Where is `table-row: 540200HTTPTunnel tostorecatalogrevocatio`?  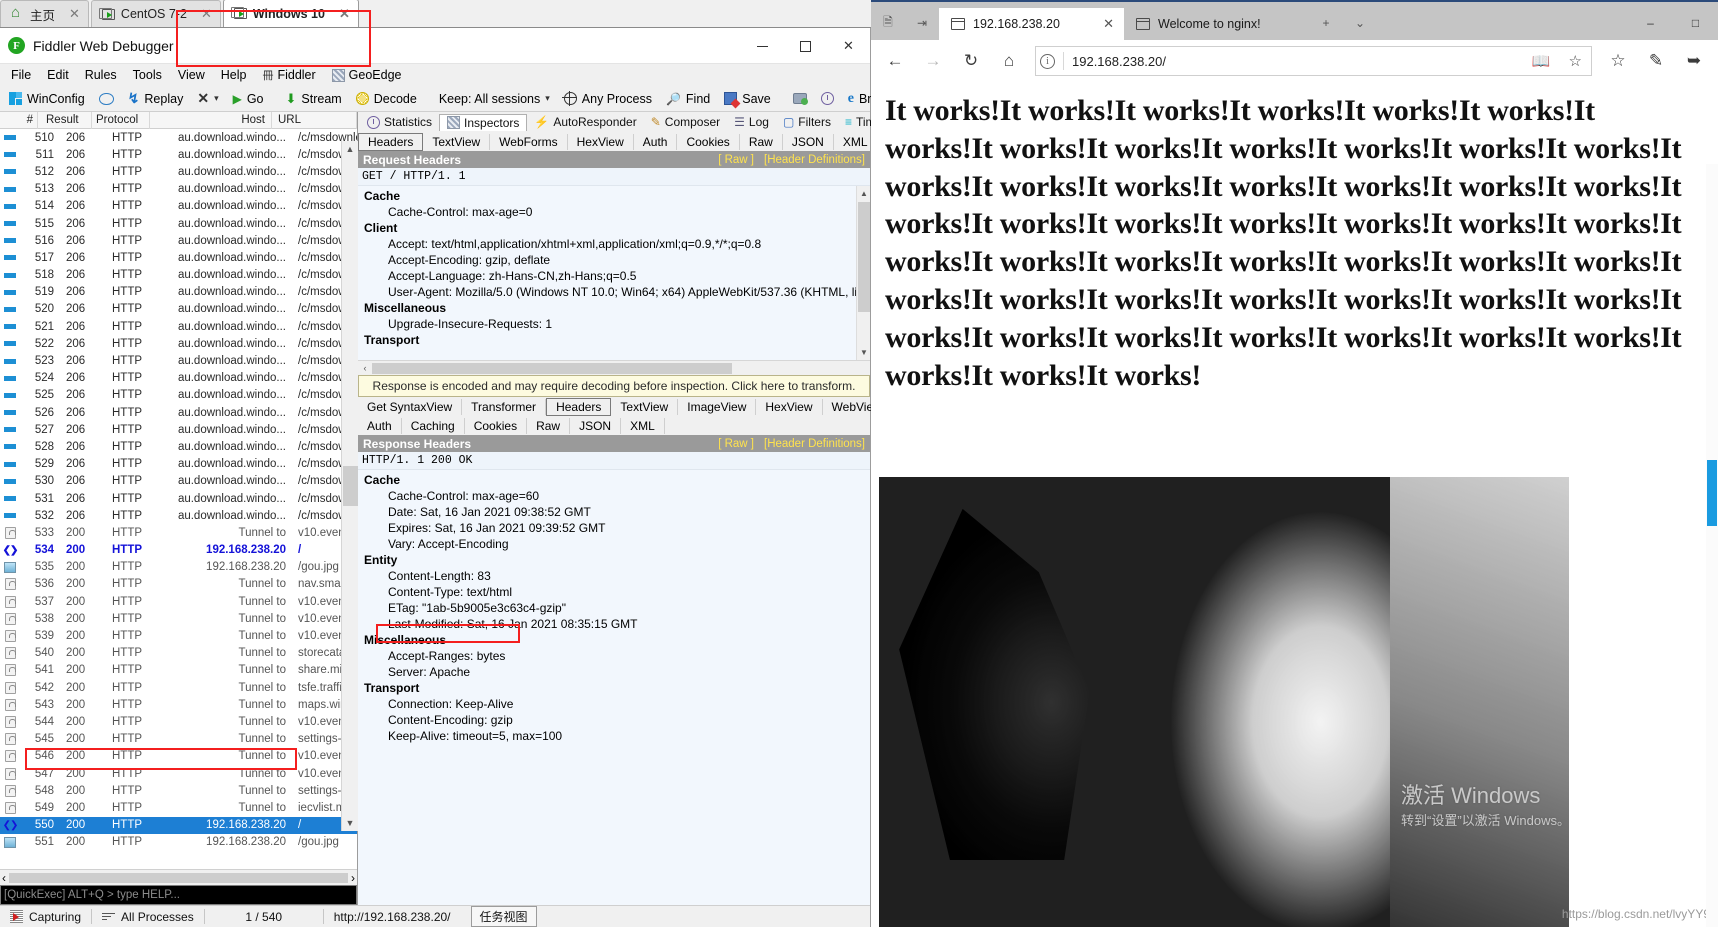
table-row: 540200HTTPTunnel tostorecatalogrevocatio is located at coordinates (178, 653).